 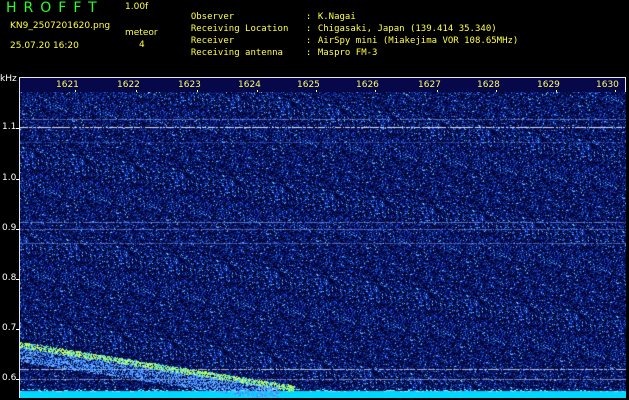 I want to click on mode-label: meteor, so click(x=141, y=33).